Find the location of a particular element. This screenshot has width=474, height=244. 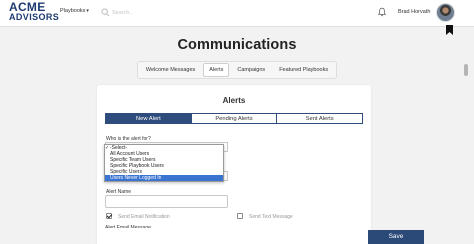

subtab-new-alert: New Alert is located at coordinates (148, 118).